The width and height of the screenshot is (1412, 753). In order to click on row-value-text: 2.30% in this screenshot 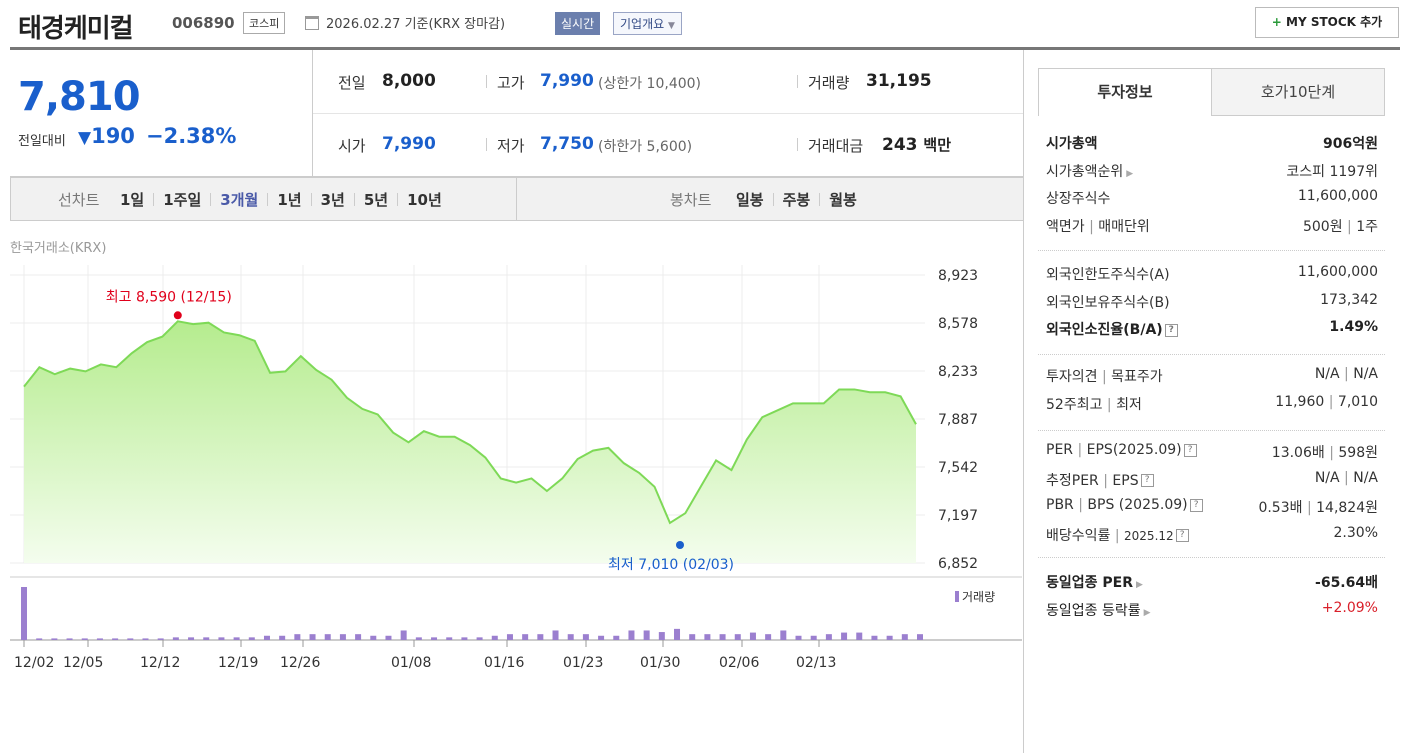, I will do `click(1355, 532)`.